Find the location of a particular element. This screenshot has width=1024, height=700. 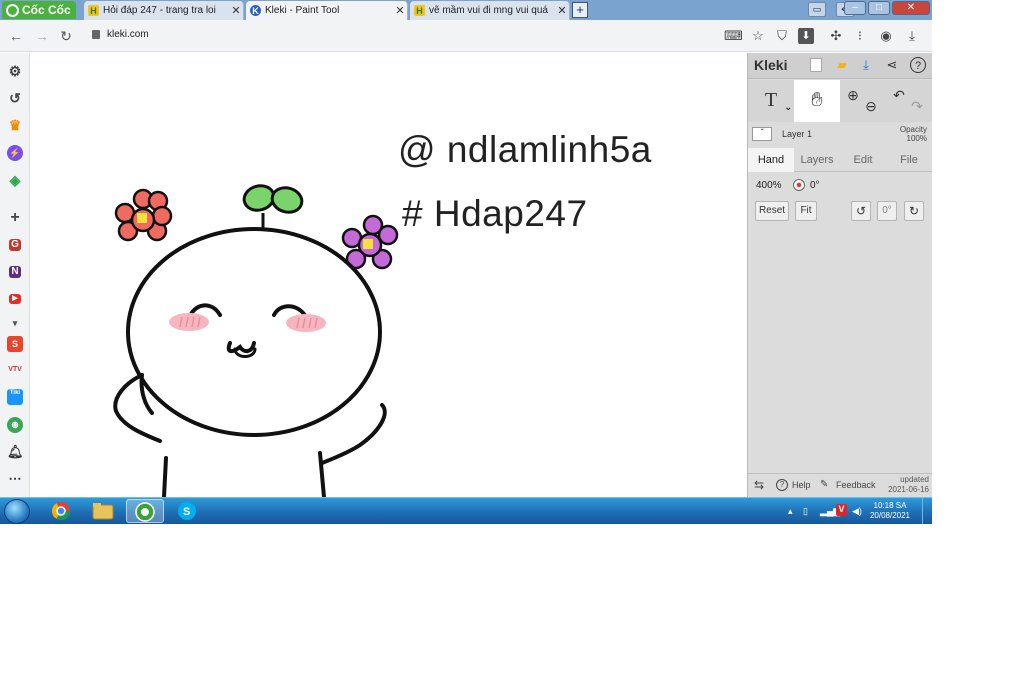

back-icon: ← is located at coordinates (16, 36).